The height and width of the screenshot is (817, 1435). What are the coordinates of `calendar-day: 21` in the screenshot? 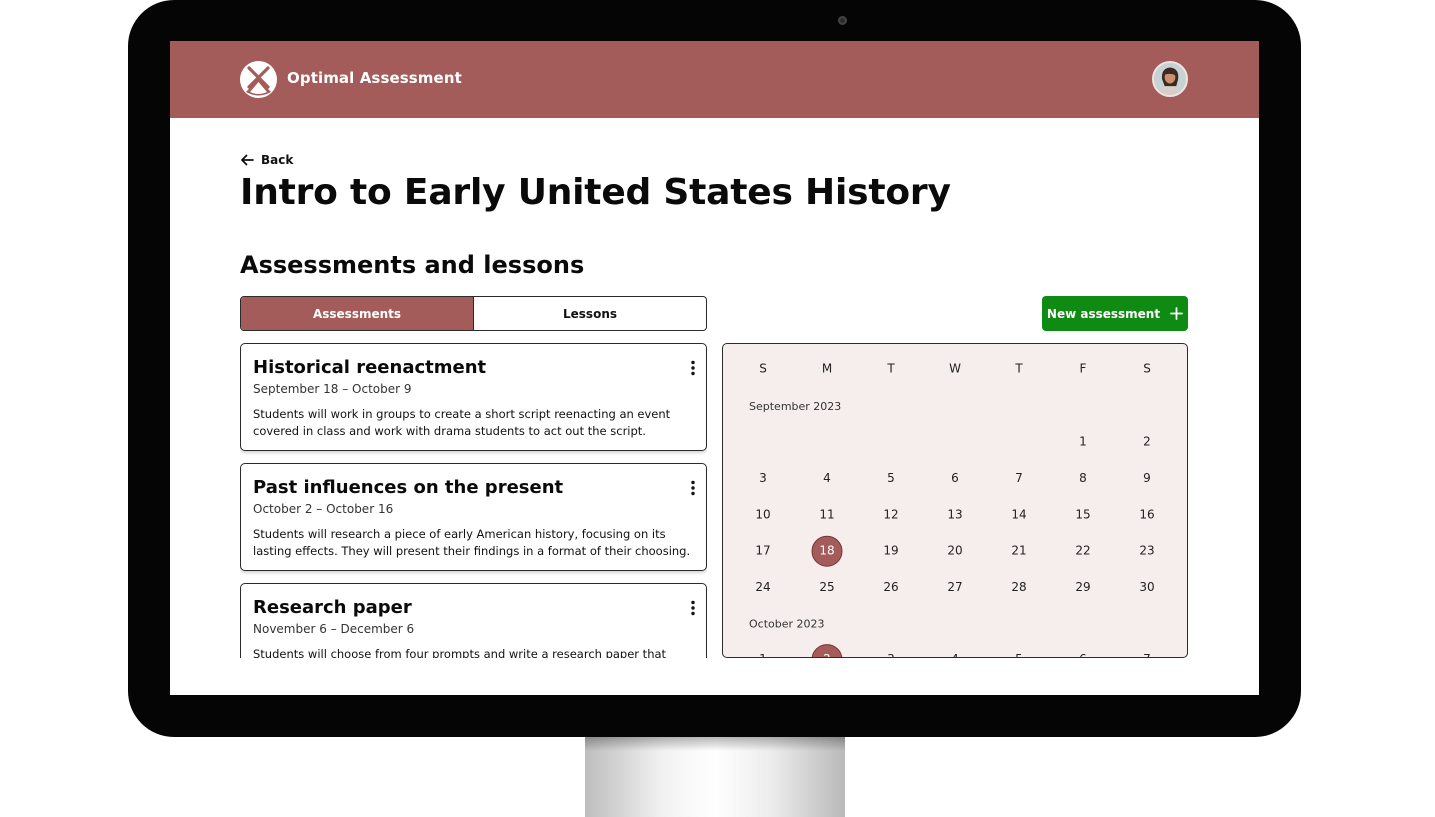 It's located at (1018, 551).